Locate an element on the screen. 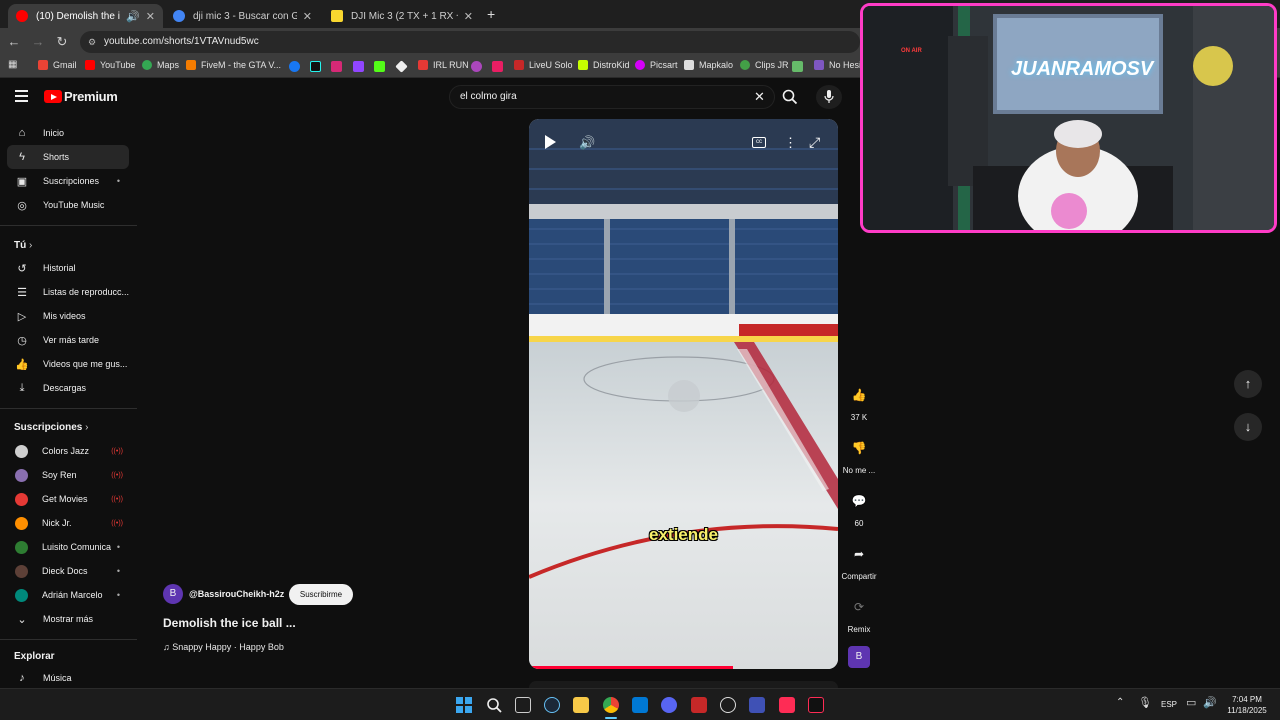 The width and height of the screenshot is (1280, 720). sidebar-item-musica: ♪ Música is located at coordinates (68, 678).